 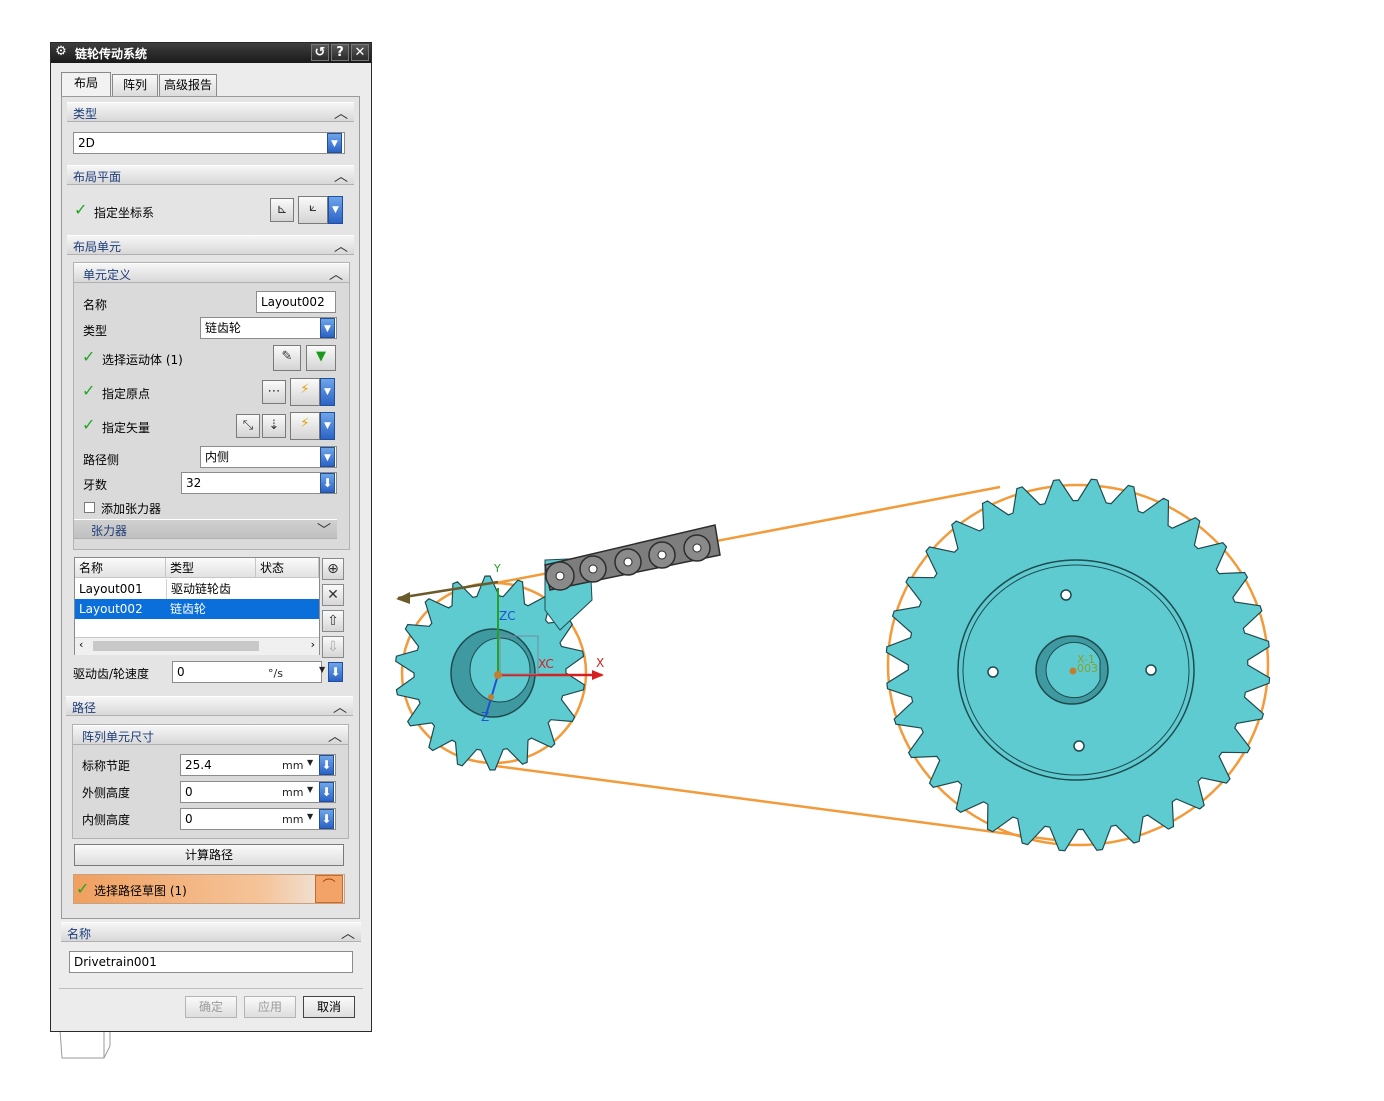 What do you see at coordinates (107, 275) in the screenshot?
I see `unit-definition-title: 单元定义` at bounding box center [107, 275].